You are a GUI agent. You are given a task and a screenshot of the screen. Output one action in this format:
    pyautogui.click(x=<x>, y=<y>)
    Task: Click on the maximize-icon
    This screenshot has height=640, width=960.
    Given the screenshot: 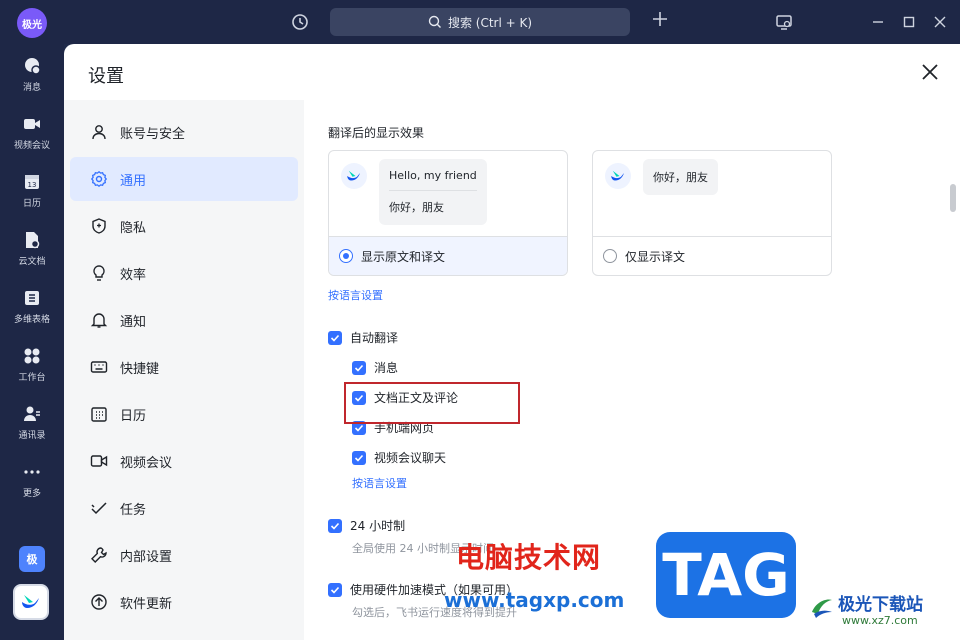 What is the action you would take?
    pyautogui.click(x=909, y=22)
    